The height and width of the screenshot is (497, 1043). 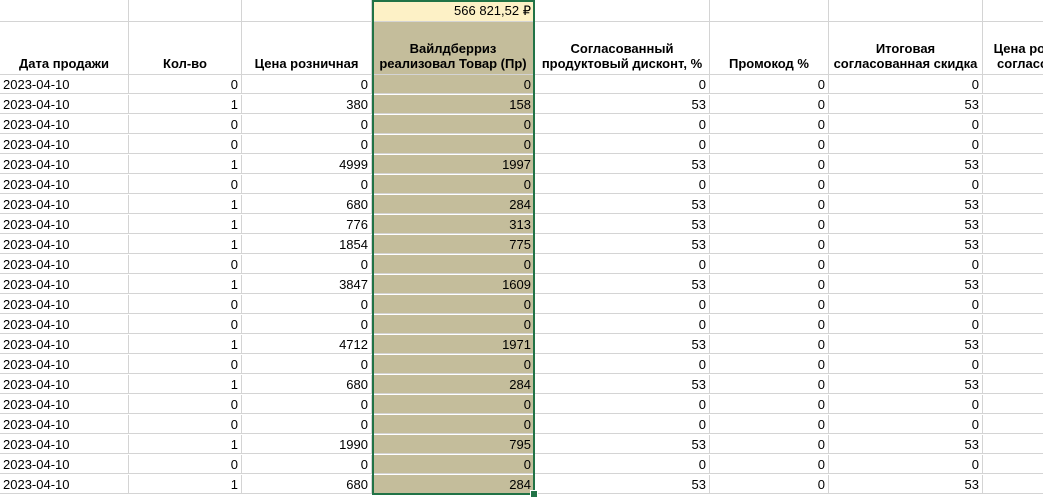 What do you see at coordinates (534, 493) in the screenshot?
I see `fill-handle` at bounding box center [534, 493].